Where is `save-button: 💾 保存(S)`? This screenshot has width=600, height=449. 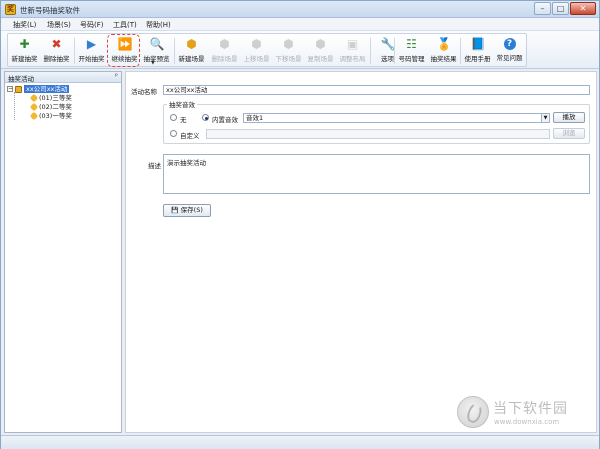 save-button: 💾 保存(S) is located at coordinates (187, 210).